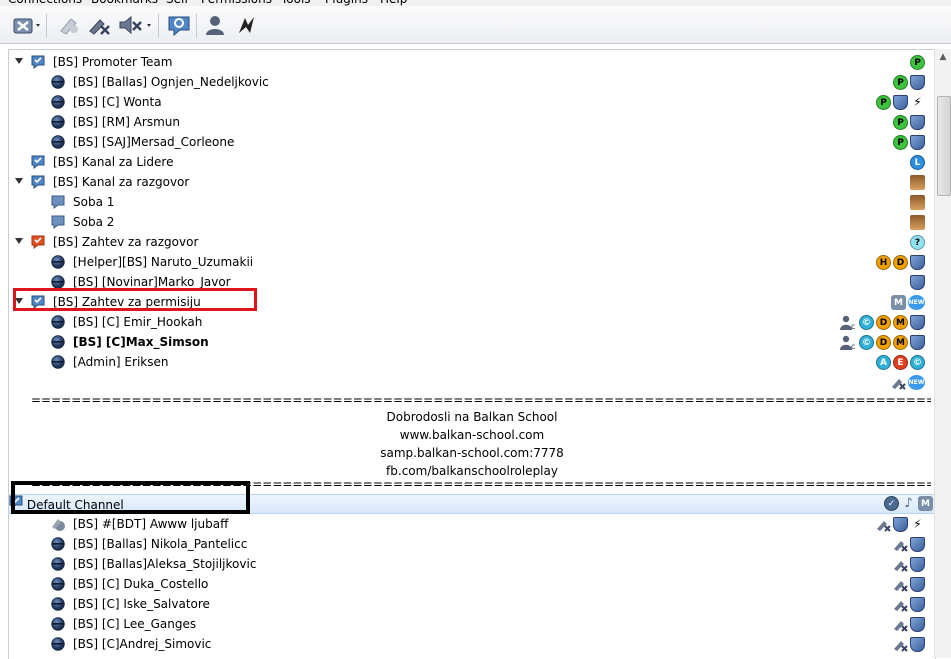 The width and height of the screenshot is (951, 659). What do you see at coordinates (917, 62) in the screenshot?
I see `row-status-icons: P` at bounding box center [917, 62].